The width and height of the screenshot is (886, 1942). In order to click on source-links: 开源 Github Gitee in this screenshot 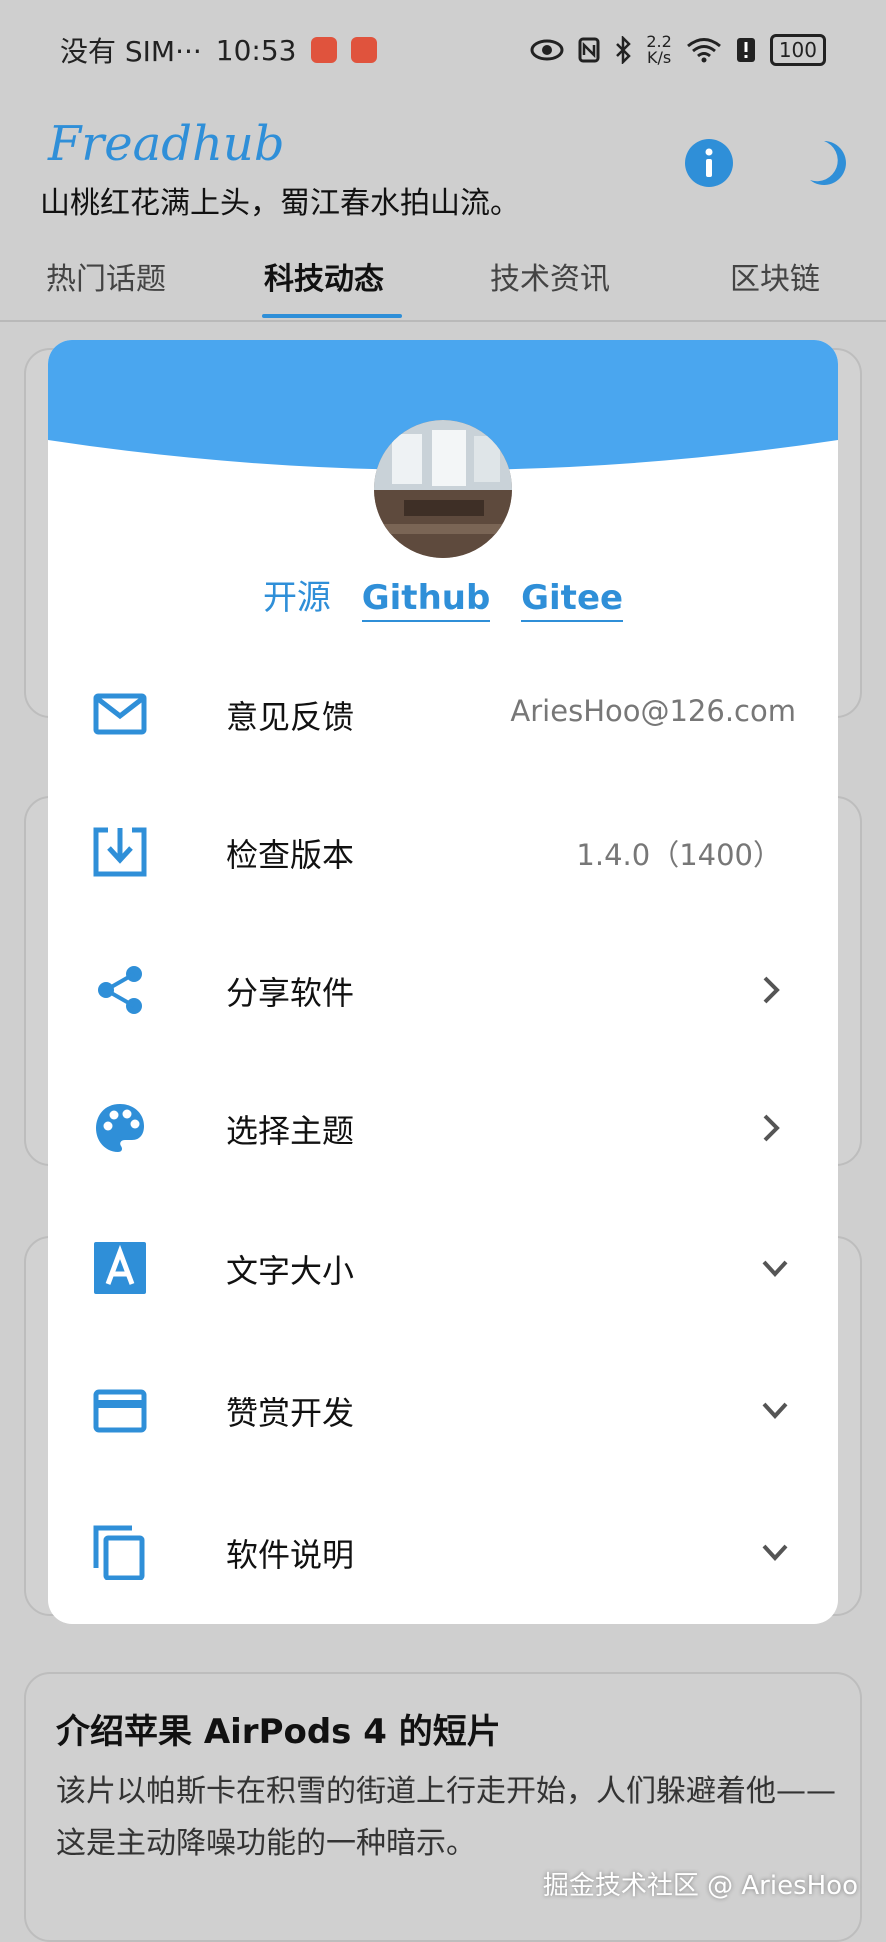, I will do `click(443, 596)`.